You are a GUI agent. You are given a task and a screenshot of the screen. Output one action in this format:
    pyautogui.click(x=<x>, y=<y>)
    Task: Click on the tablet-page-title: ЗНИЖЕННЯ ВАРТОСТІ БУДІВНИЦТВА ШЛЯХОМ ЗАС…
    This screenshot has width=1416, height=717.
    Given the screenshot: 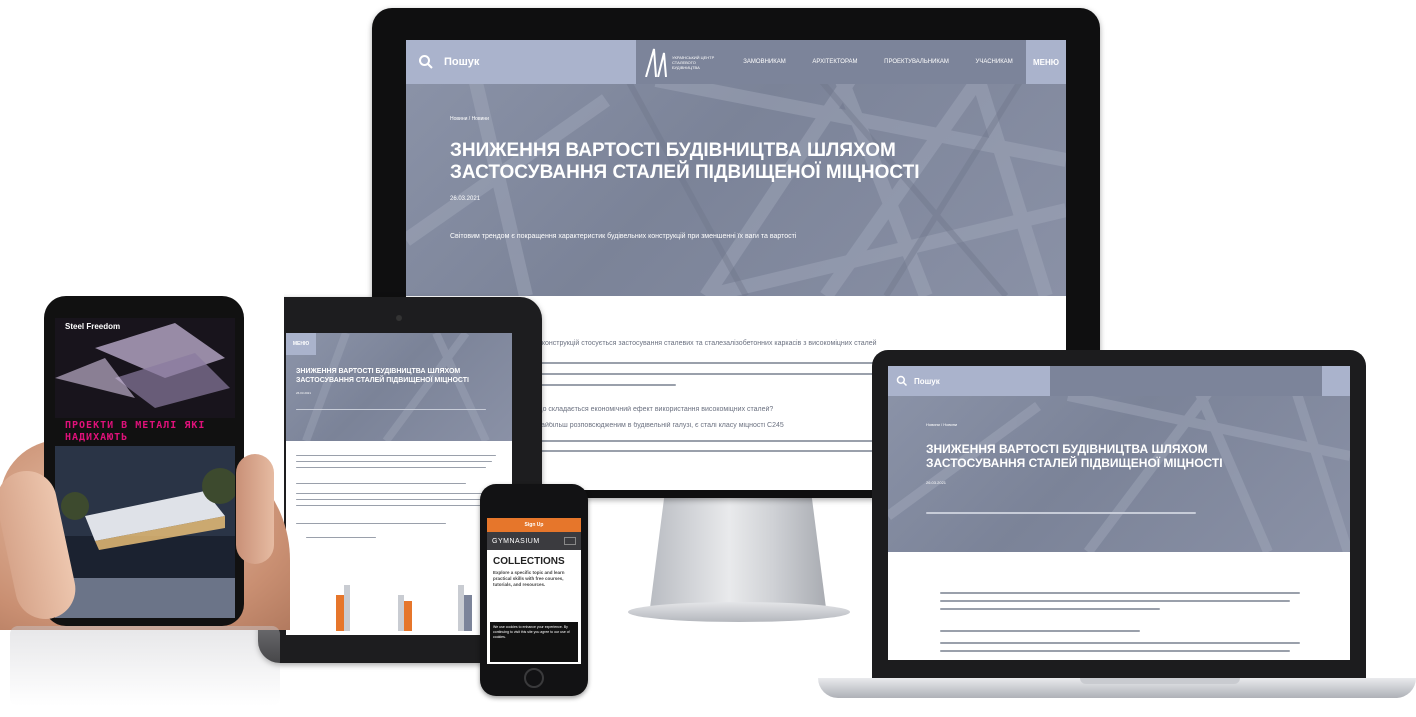 What is the action you would take?
    pyautogui.click(x=382, y=376)
    